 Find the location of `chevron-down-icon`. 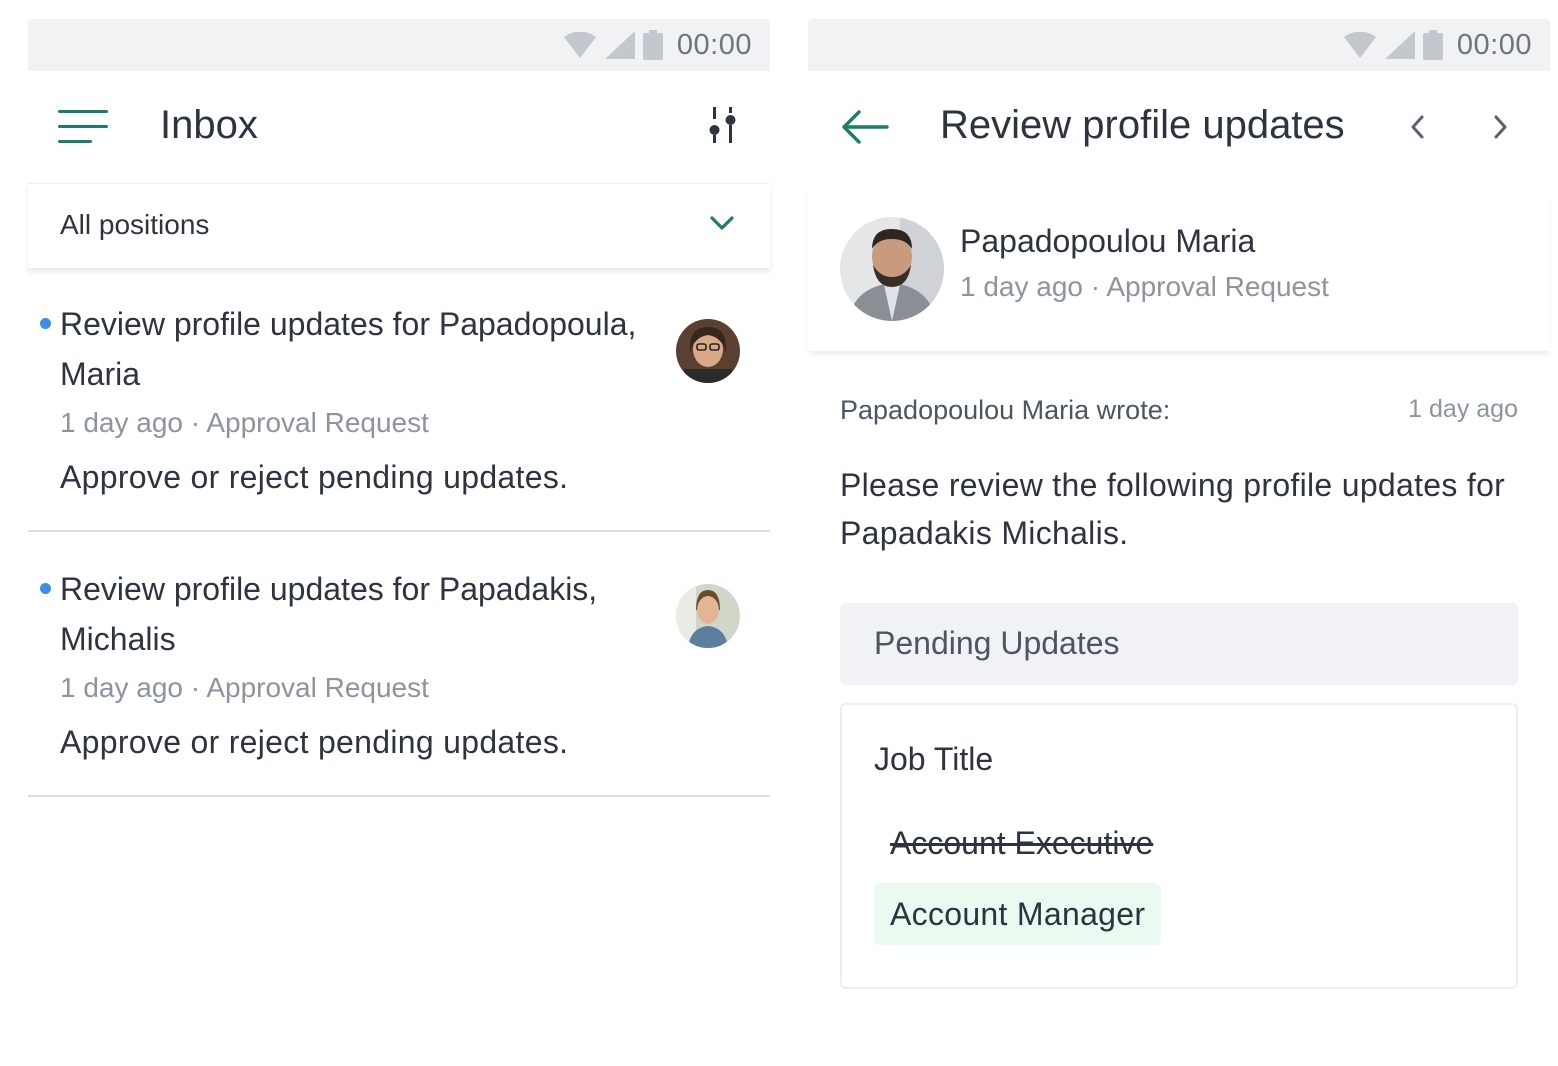

chevron-down-icon is located at coordinates (722, 223).